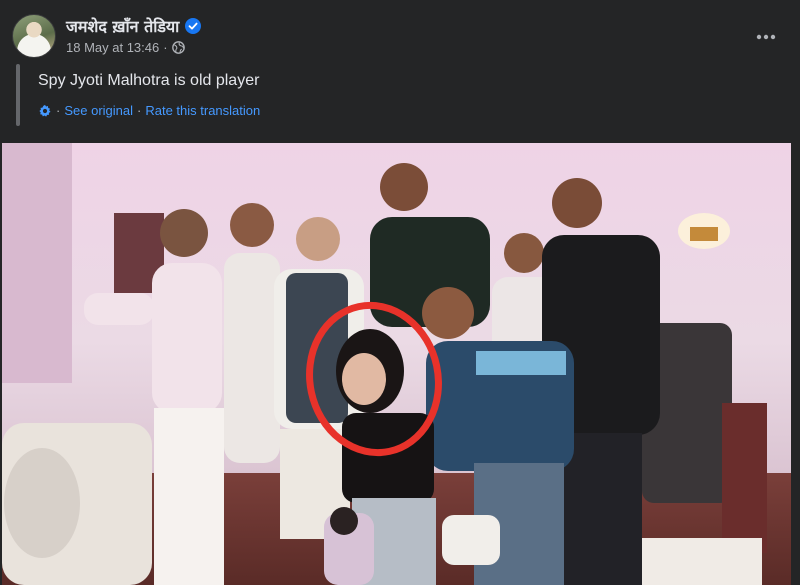  I want to click on author-name: जमशेद ख़ाँन तेडिया, so click(134, 26).